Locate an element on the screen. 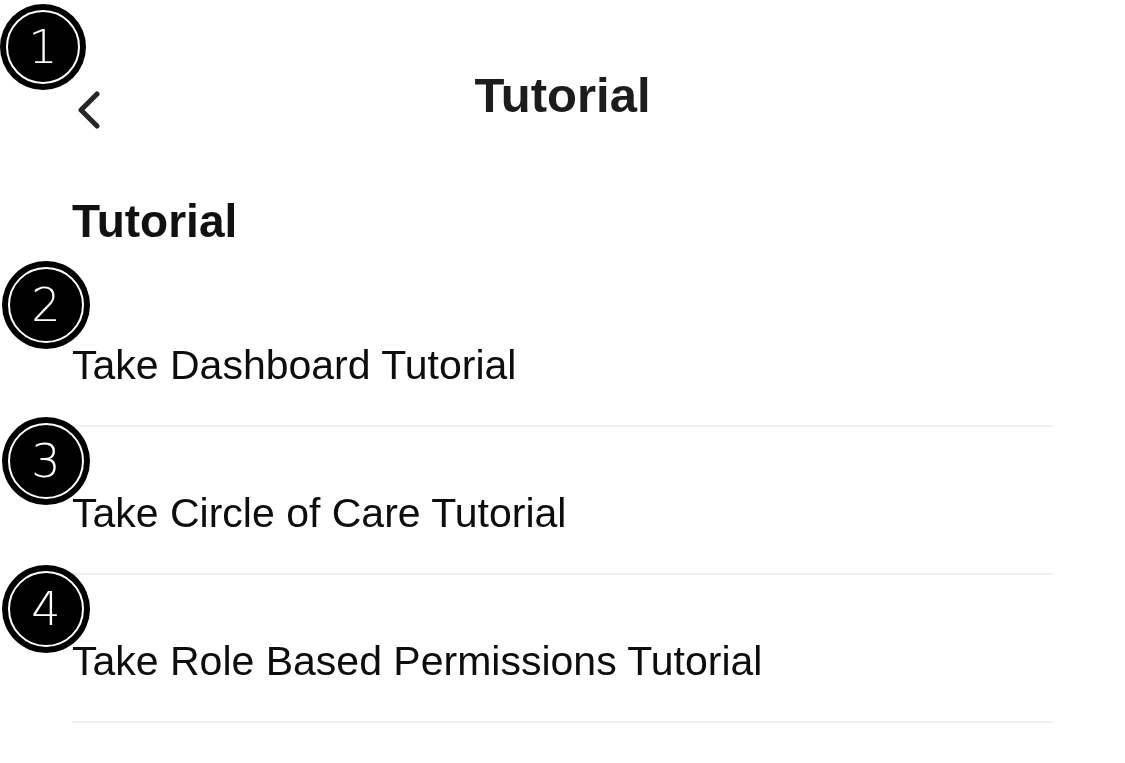  back-button is located at coordinates (89, 110).